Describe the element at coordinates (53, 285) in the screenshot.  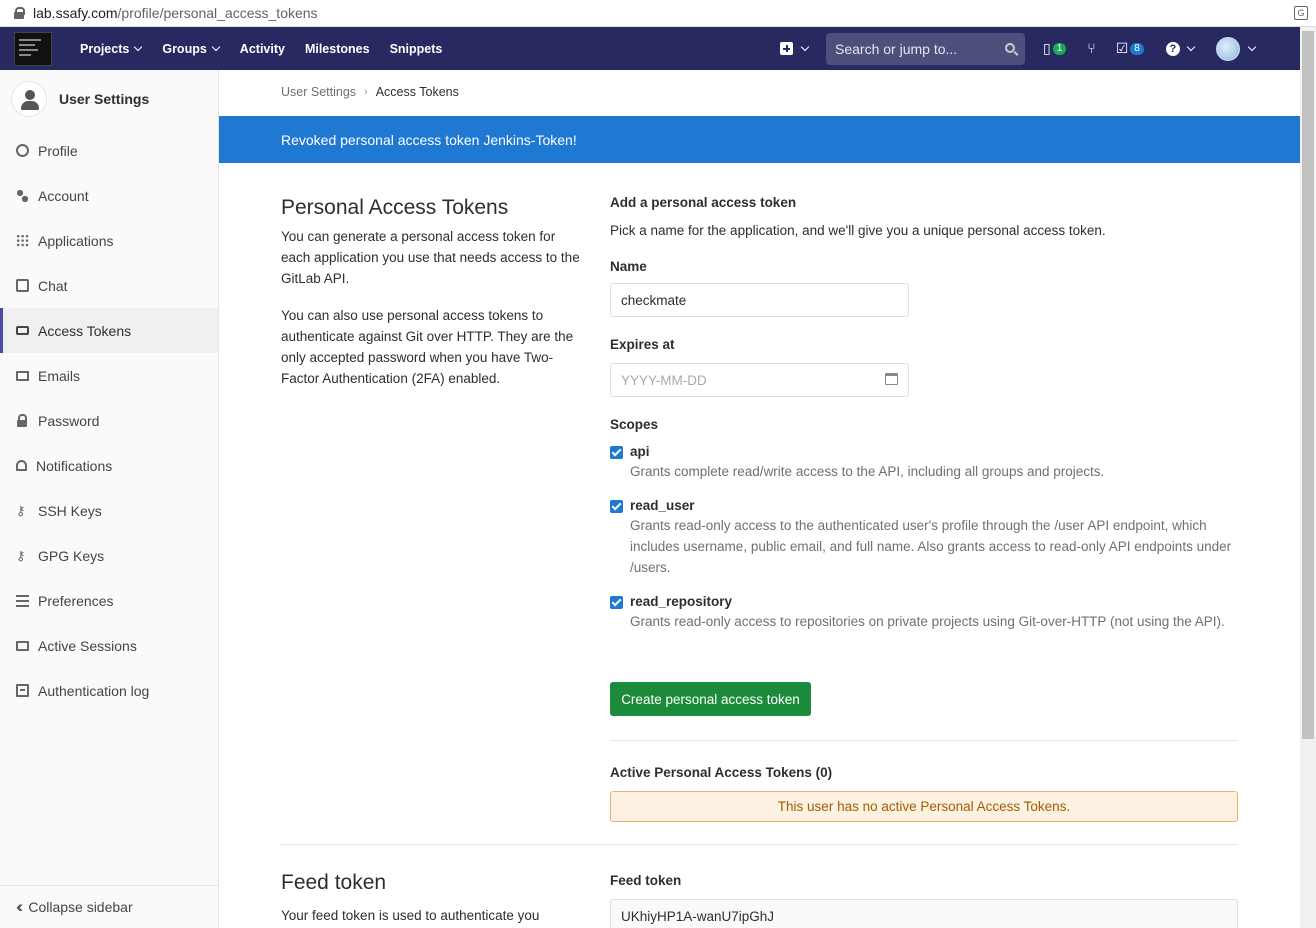
I see `sidebar-item-label: Chat` at that location.